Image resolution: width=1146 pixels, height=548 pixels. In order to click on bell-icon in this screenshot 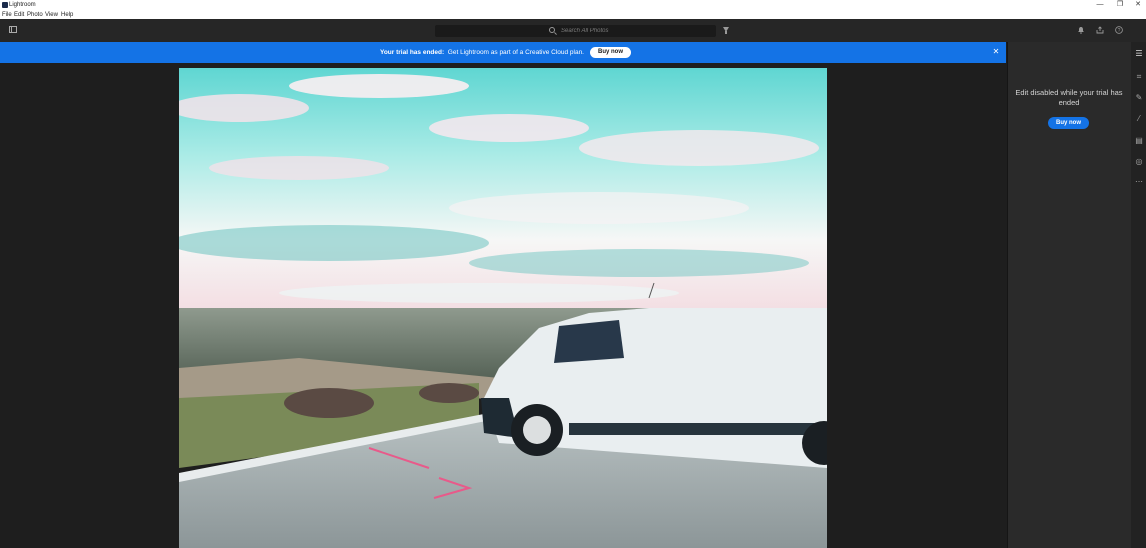, I will do `click(1081, 30)`.